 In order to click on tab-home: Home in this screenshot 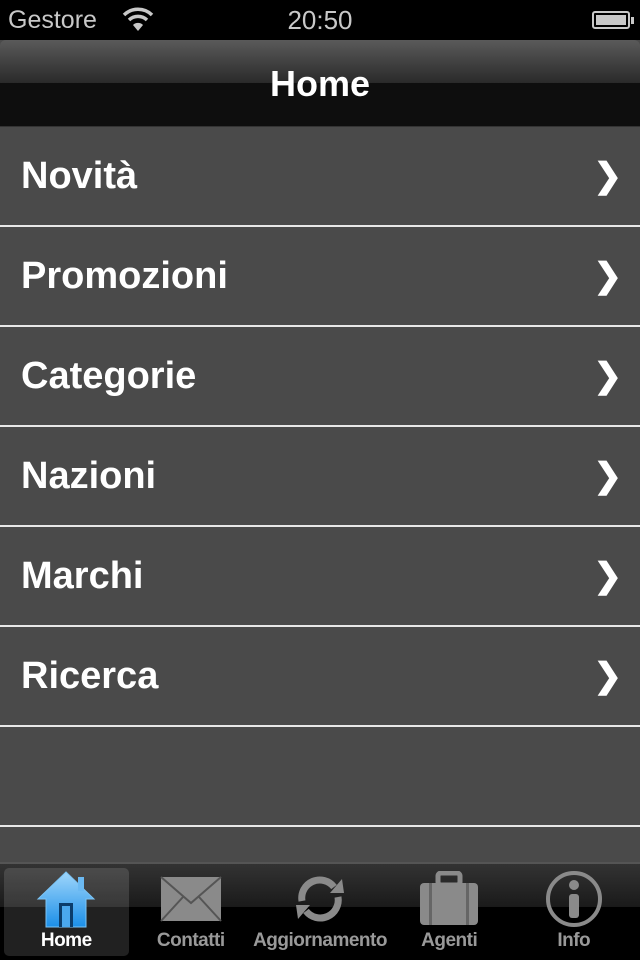, I will do `click(66, 912)`.